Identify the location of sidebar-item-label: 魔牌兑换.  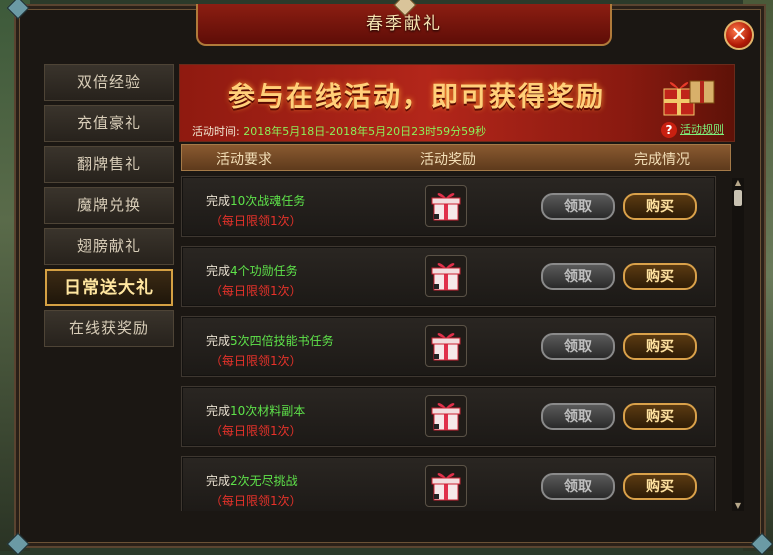
(108, 205).